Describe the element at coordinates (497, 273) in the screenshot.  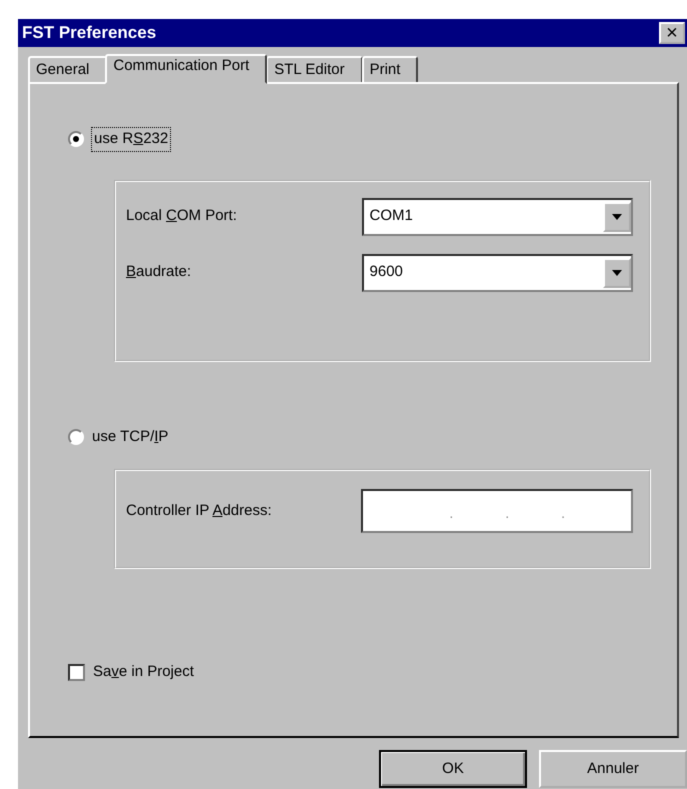
I see `dropdown: 9600` at that location.